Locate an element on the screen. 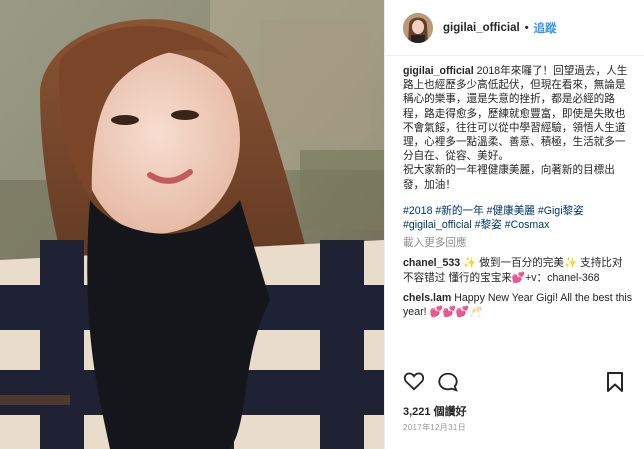  follow-button: 追蹤 is located at coordinates (545, 28).